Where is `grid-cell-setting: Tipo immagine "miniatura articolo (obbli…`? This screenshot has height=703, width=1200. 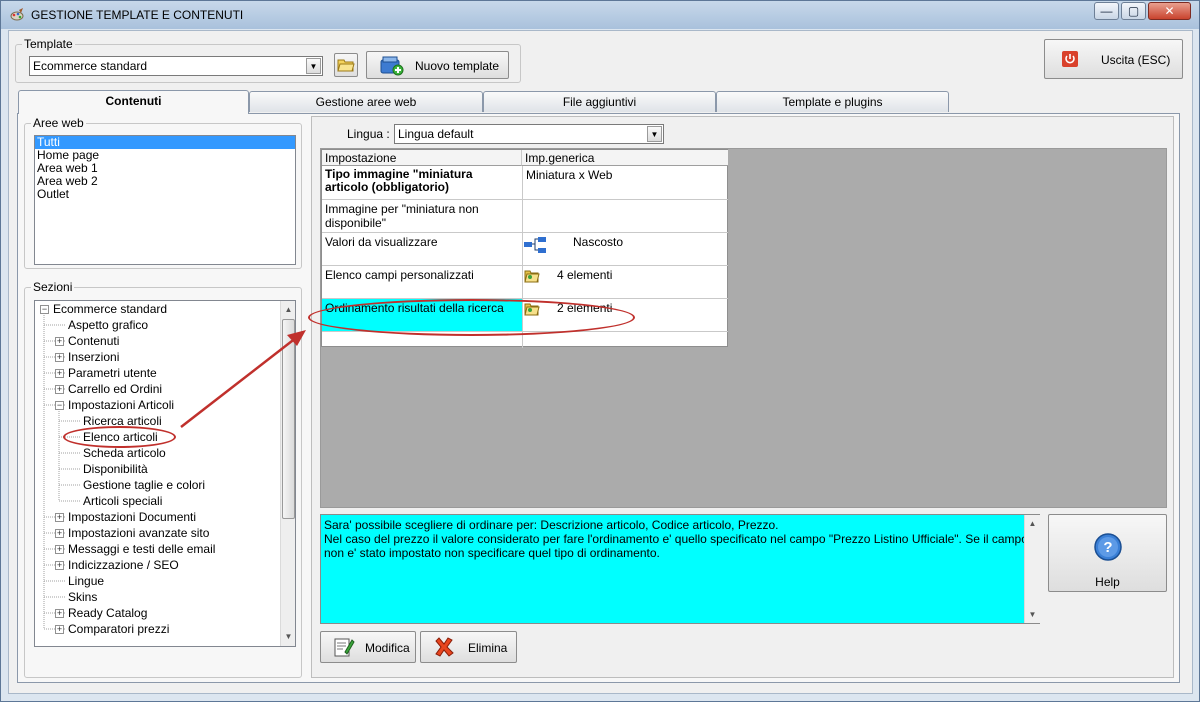
grid-cell-setting: Tipo immagine "miniatura articolo (obbli… is located at coordinates (422, 182).